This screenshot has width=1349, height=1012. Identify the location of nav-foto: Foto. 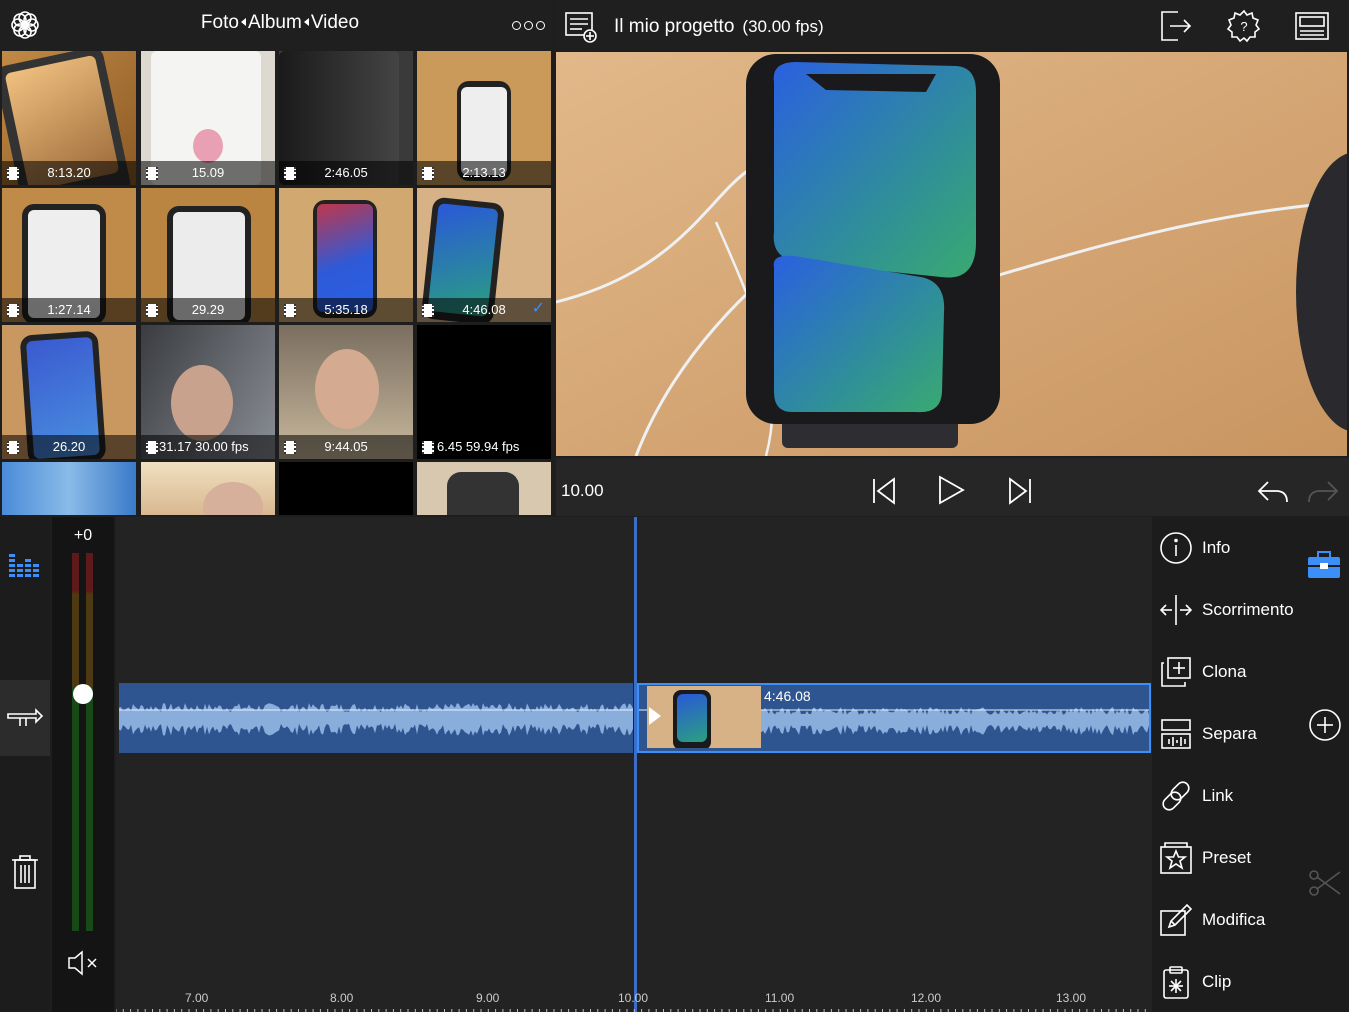
(220, 22).